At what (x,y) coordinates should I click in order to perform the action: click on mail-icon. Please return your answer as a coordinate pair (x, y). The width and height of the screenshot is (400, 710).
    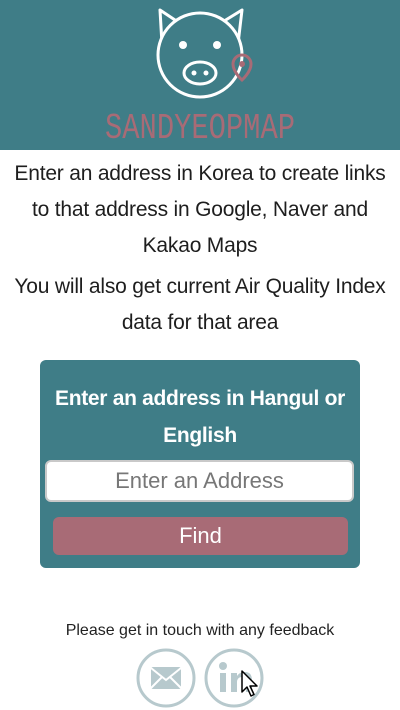
    Looking at the image, I should click on (166, 678).